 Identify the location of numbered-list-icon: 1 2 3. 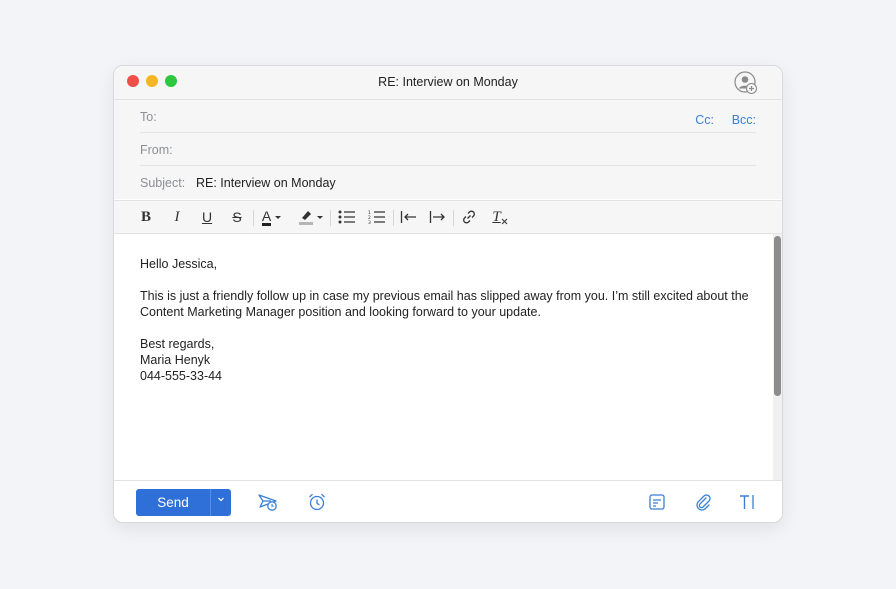
(376, 217).